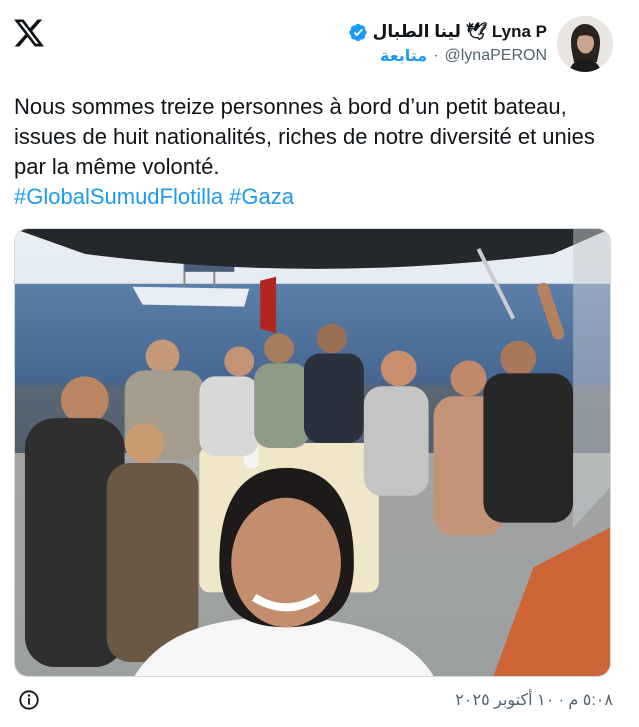  What do you see at coordinates (534, 700) in the screenshot?
I see `tweet-timestamp: ٥:٠٨ م · ١٠ أكتوبر ٢٠٢٥` at bounding box center [534, 700].